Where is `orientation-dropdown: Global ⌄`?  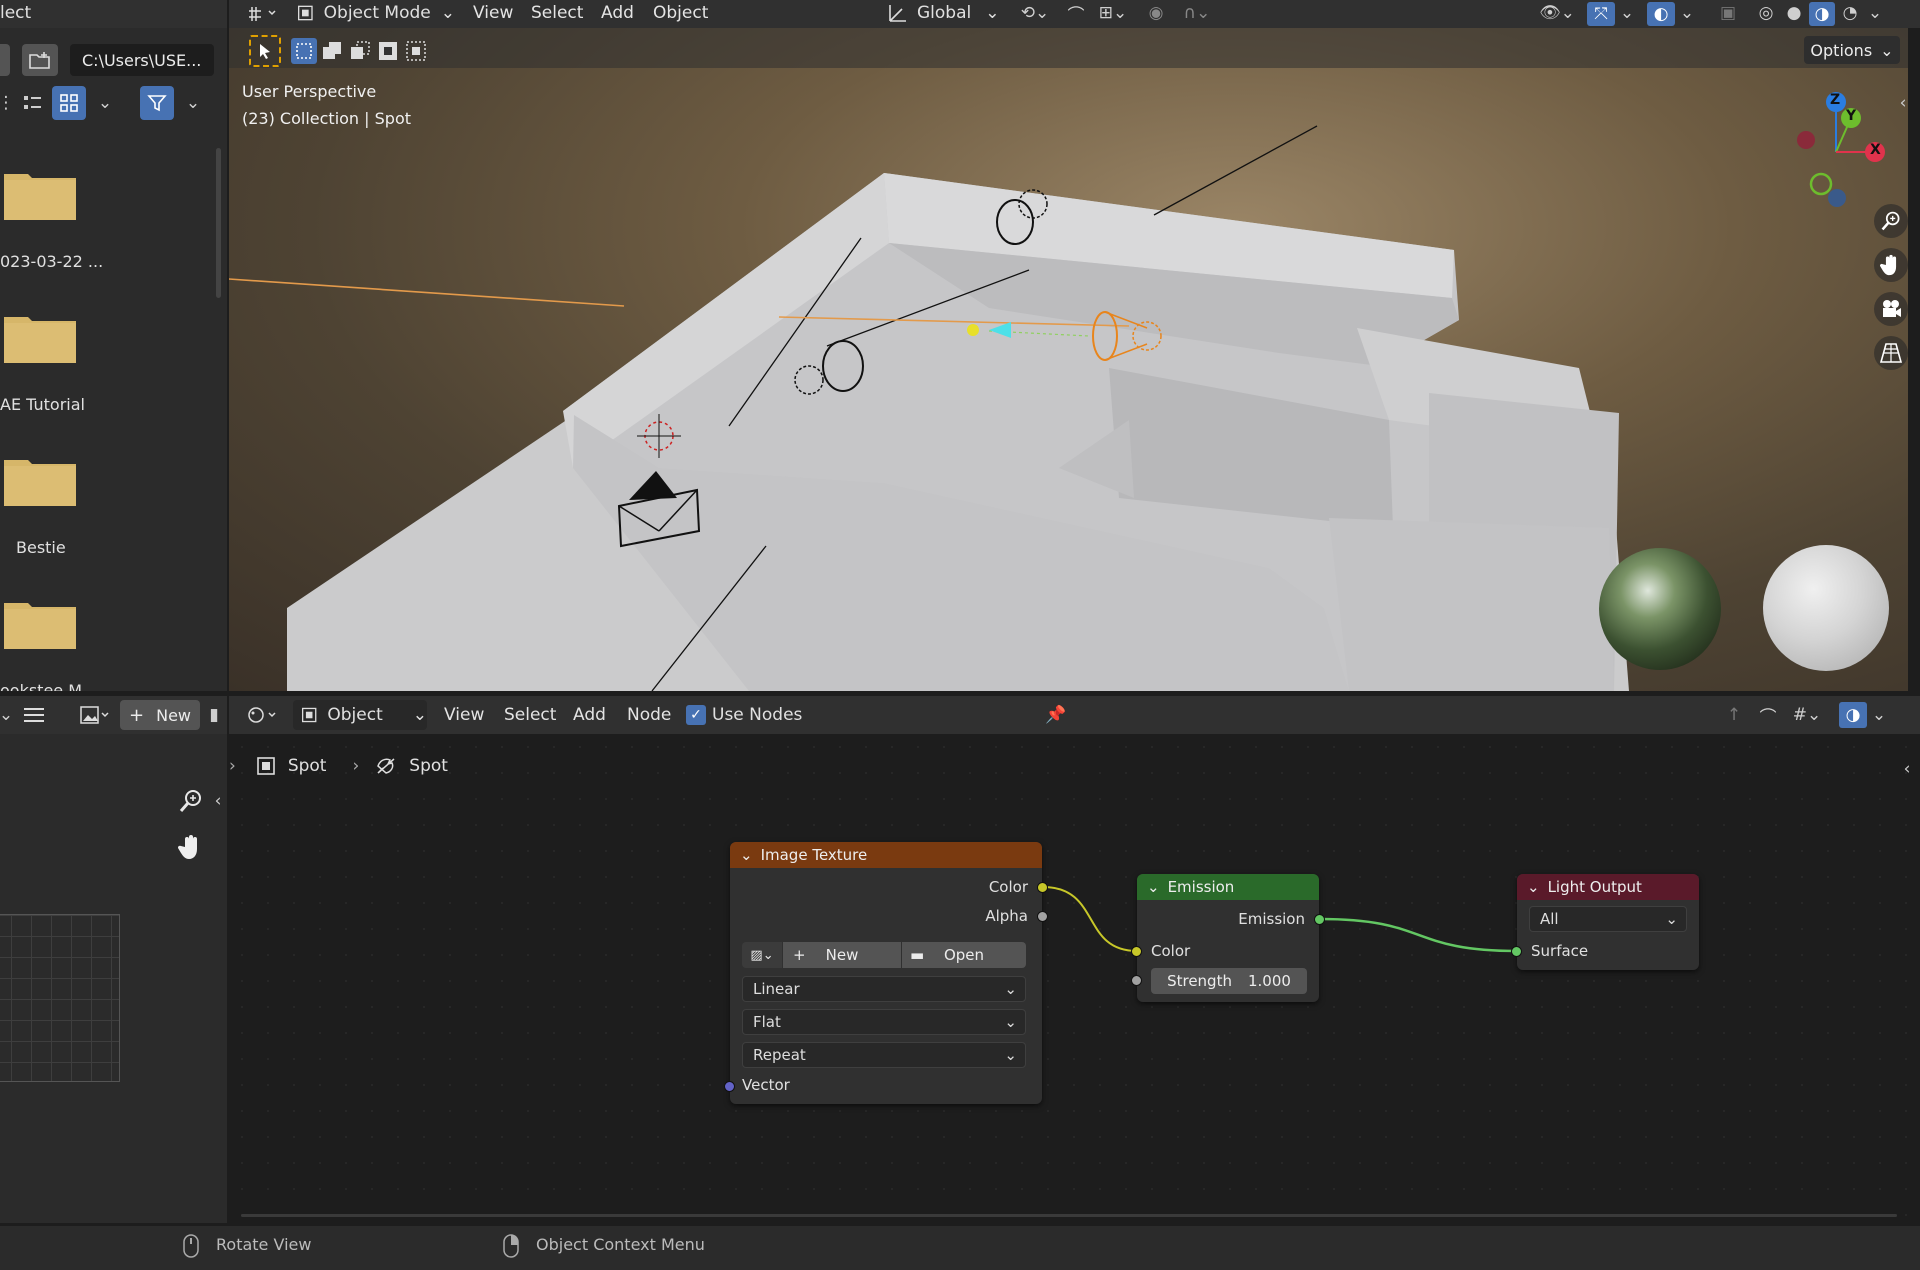 orientation-dropdown: Global ⌄ is located at coordinates (946, 13).